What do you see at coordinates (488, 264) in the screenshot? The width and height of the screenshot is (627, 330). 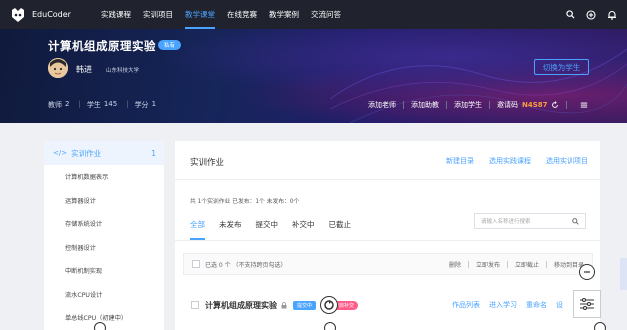 I see `publish-now-button: 立即发布` at bounding box center [488, 264].